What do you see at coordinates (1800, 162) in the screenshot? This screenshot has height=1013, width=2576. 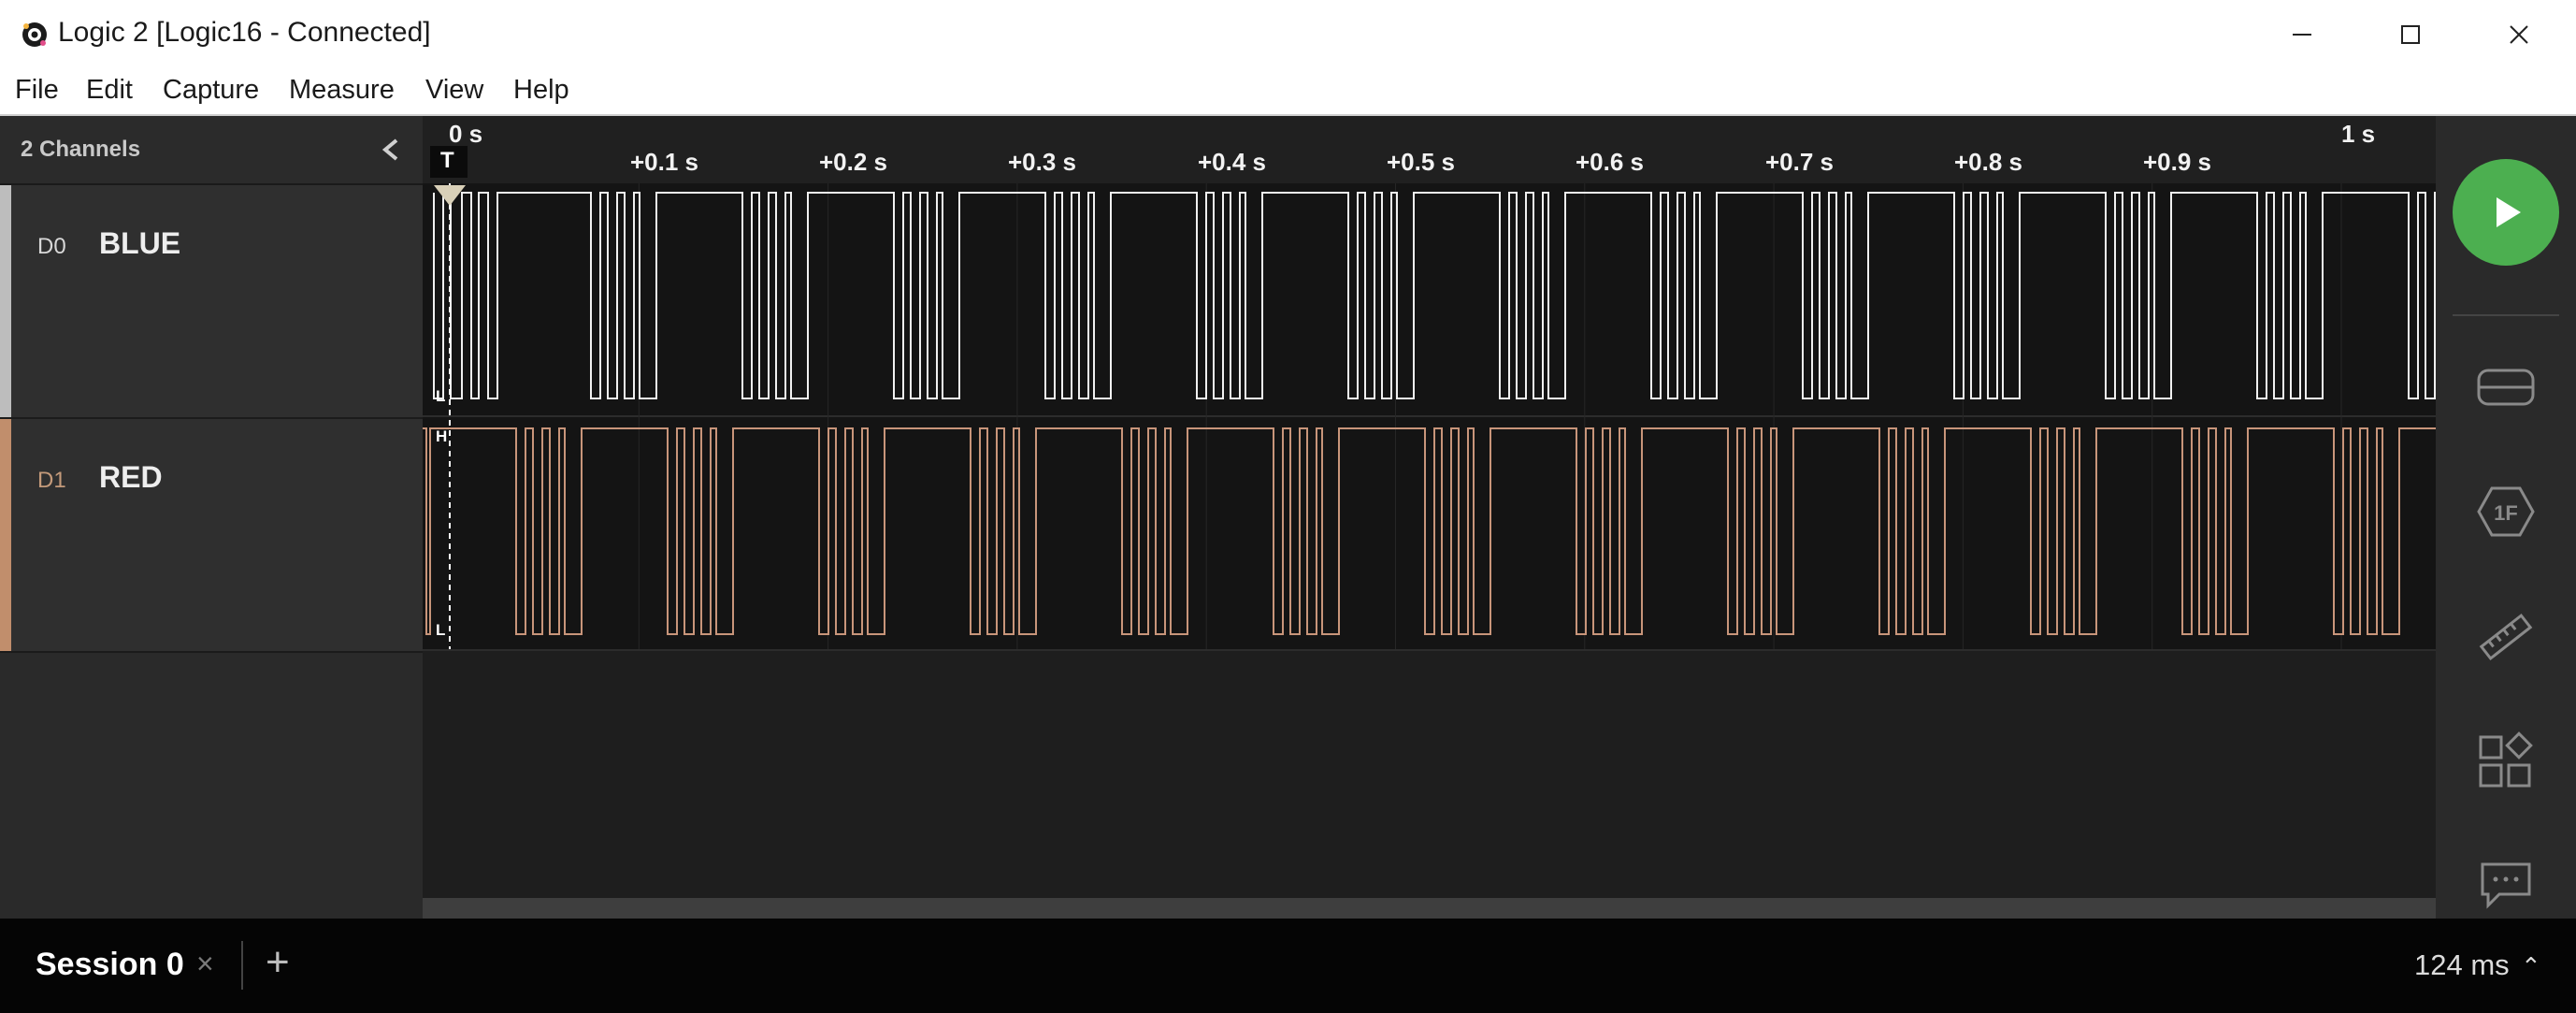 I see `tick-label: +0.7 s` at bounding box center [1800, 162].